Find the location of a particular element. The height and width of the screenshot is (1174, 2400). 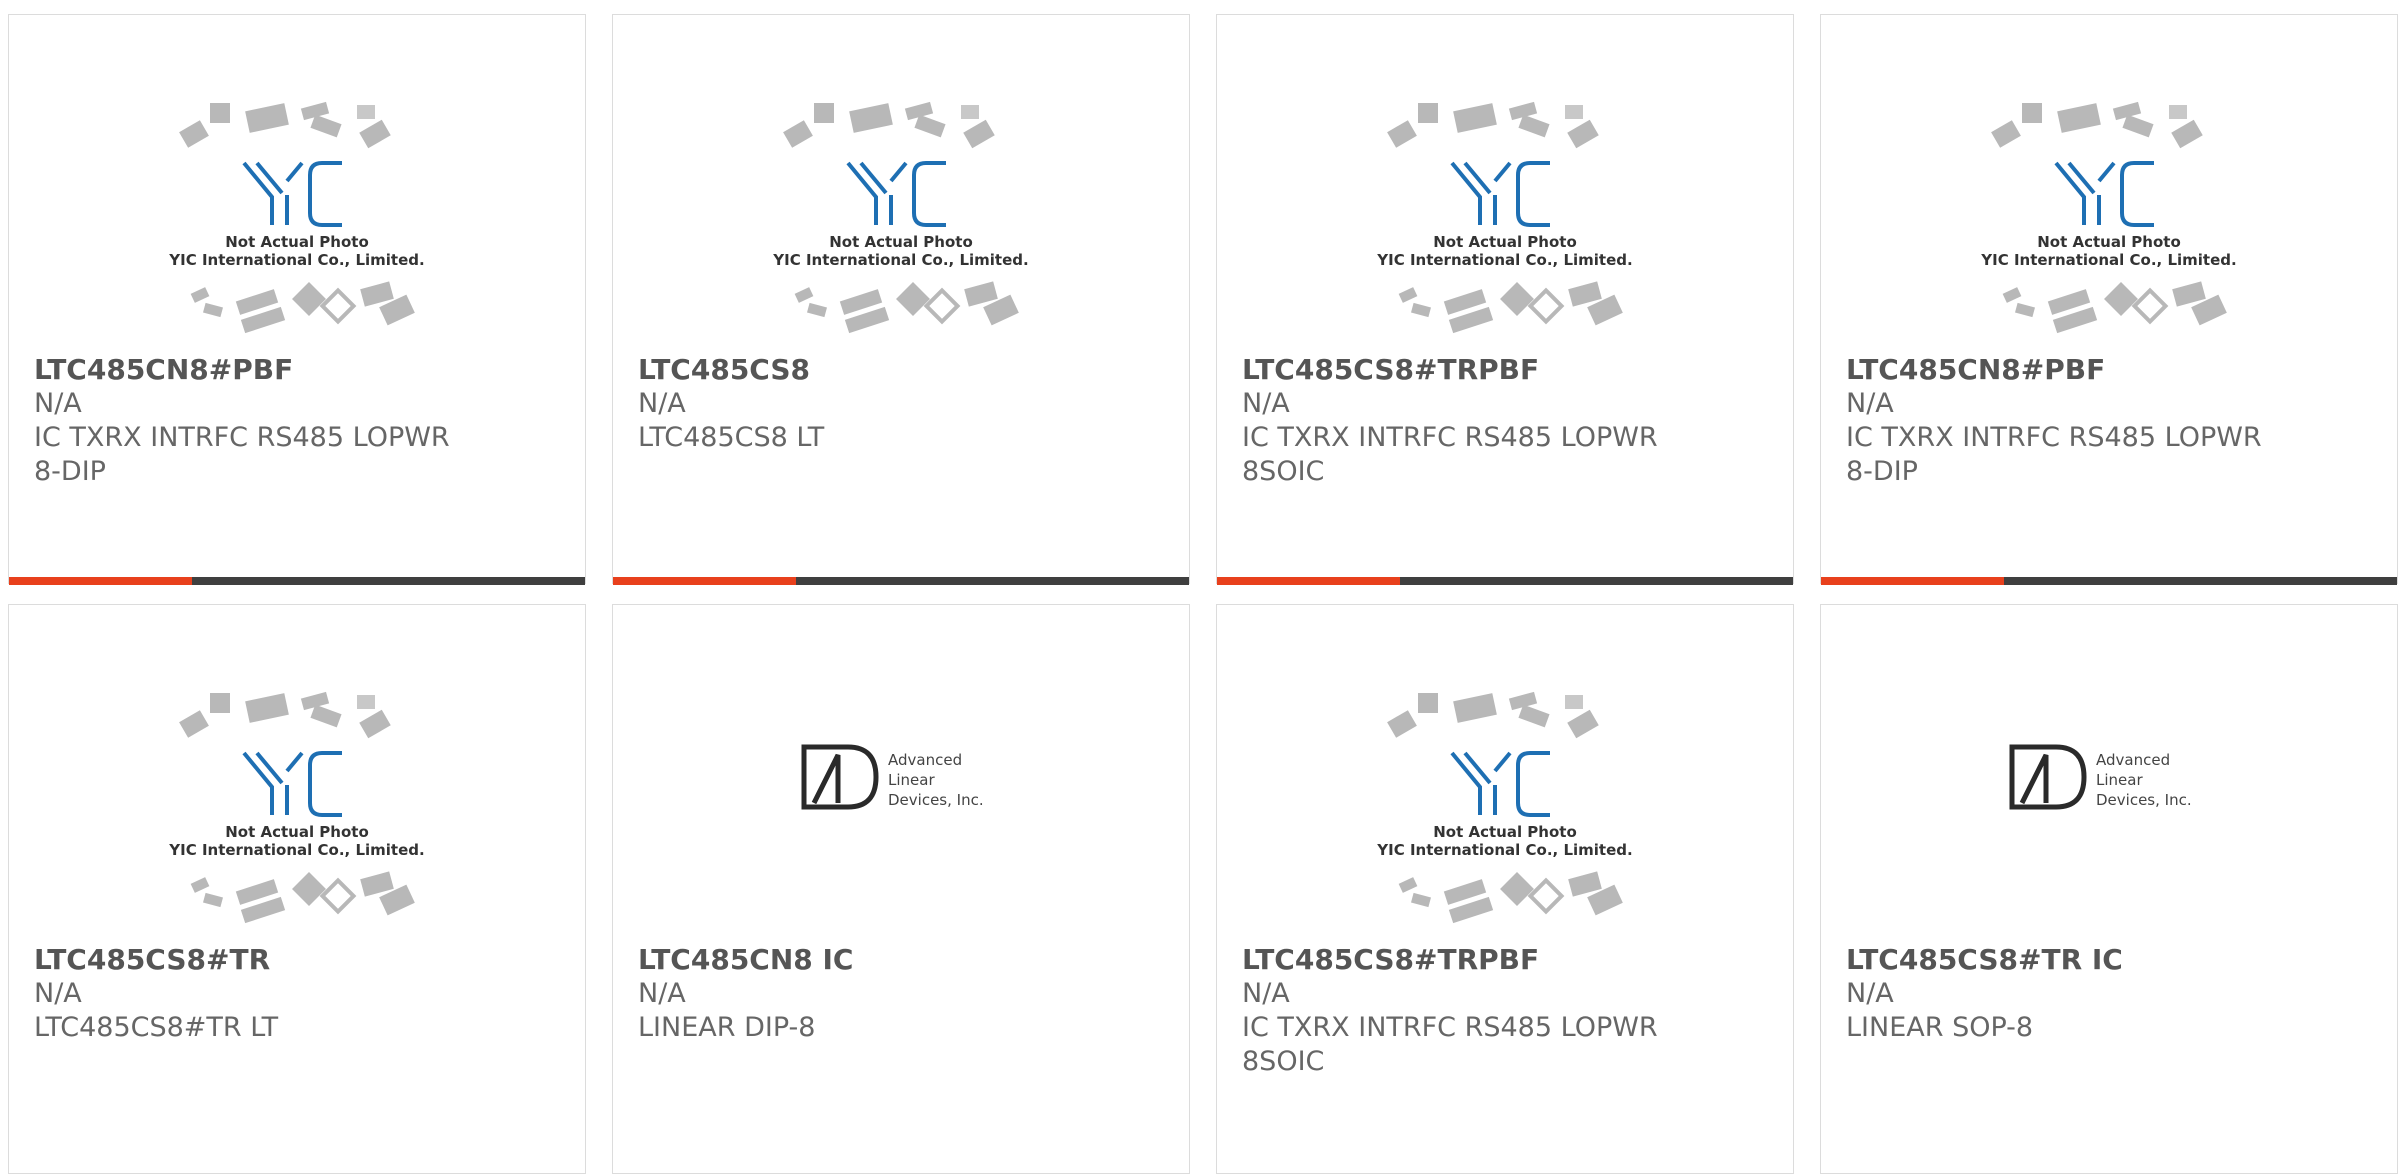

description: LTC485CS8#TR LT is located at coordinates (156, 1027).